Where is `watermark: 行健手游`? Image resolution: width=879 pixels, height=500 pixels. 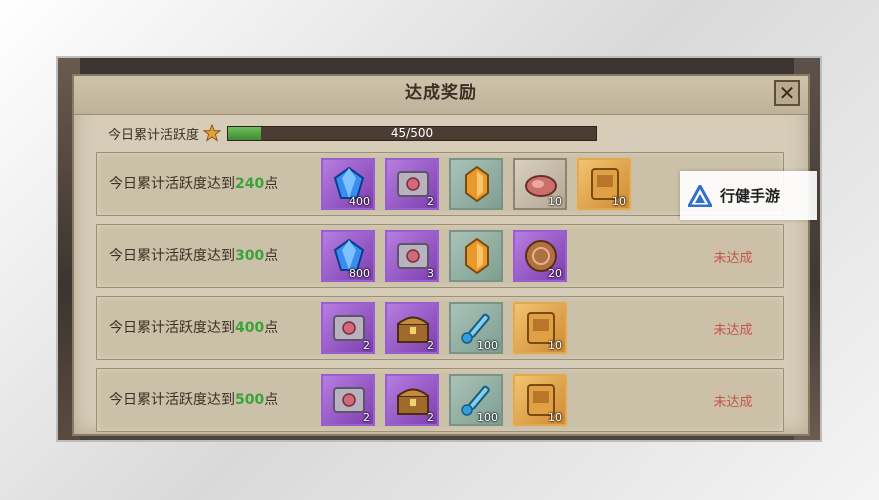 watermark: 行健手游 is located at coordinates (748, 195).